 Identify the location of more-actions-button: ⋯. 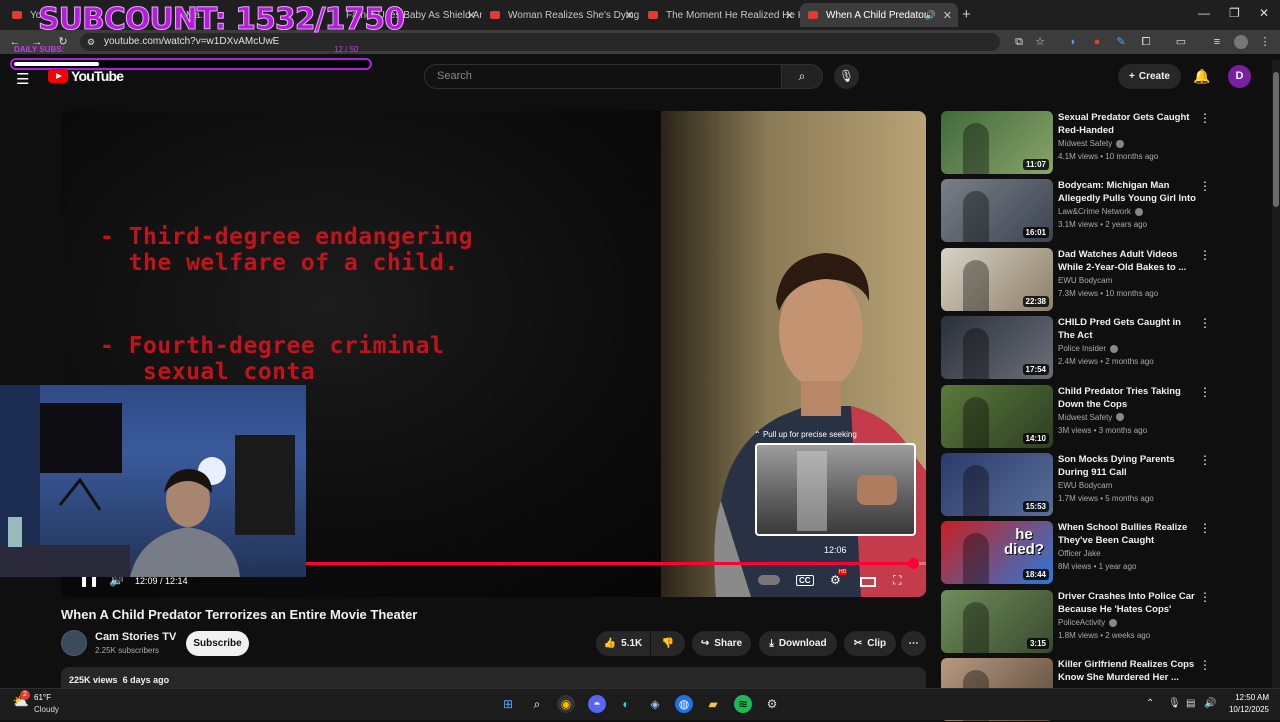
(913, 643).